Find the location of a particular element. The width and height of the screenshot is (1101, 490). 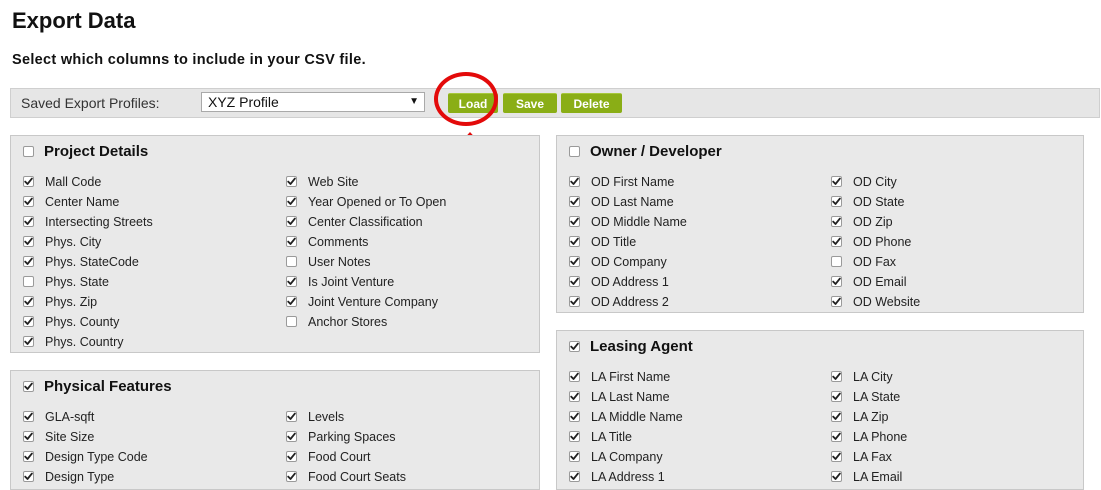

checkbox-label: OD Last Name is located at coordinates (632, 202).